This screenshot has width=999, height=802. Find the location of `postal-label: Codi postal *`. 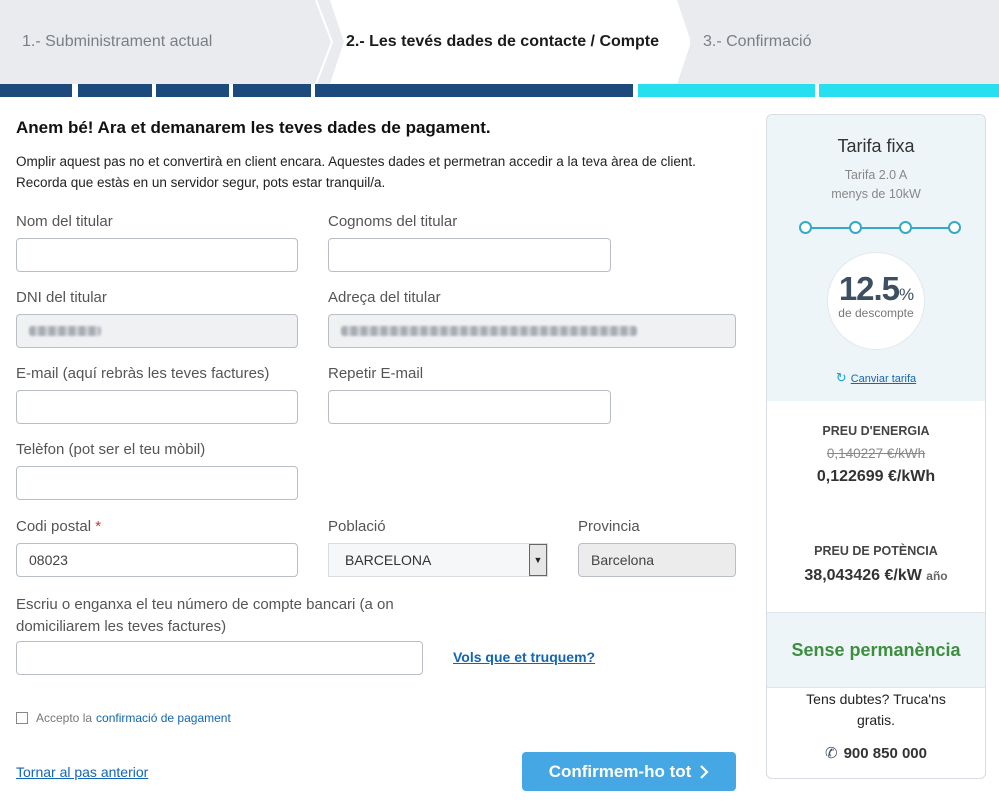

postal-label: Codi postal * is located at coordinates (58, 526).